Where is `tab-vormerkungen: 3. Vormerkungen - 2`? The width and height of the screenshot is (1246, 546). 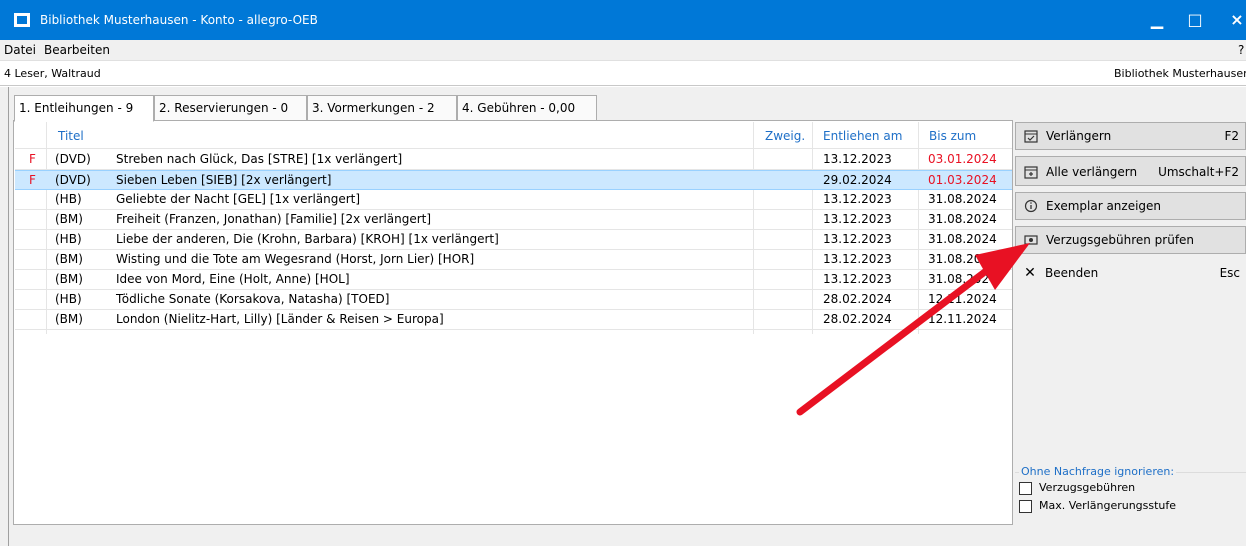 tab-vormerkungen: 3. Vormerkungen - 2 is located at coordinates (382, 108).